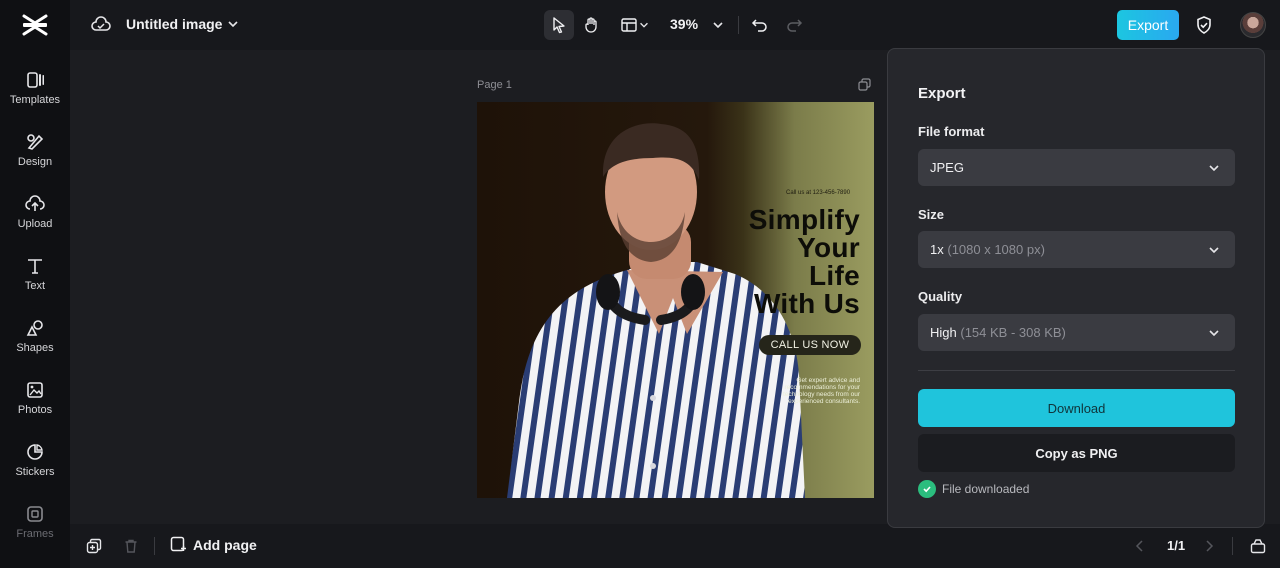  What do you see at coordinates (35, 80) in the screenshot?
I see `templates-icon` at bounding box center [35, 80].